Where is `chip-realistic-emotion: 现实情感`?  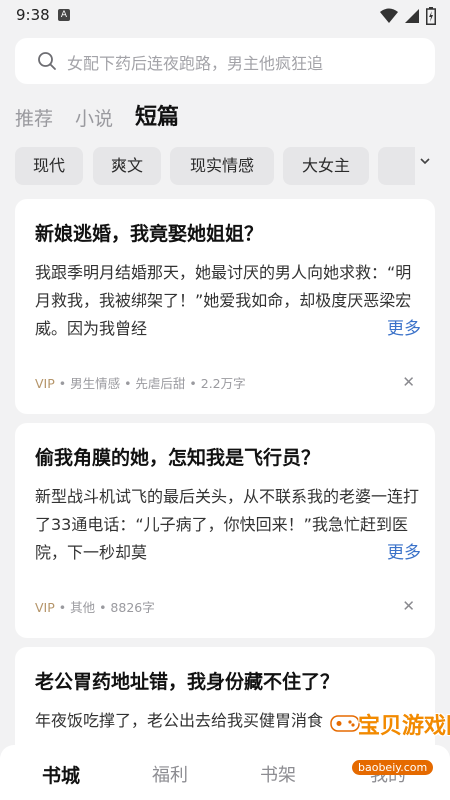
chip-realistic-emotion: 现实情感 is located at coordinates (222, 166).